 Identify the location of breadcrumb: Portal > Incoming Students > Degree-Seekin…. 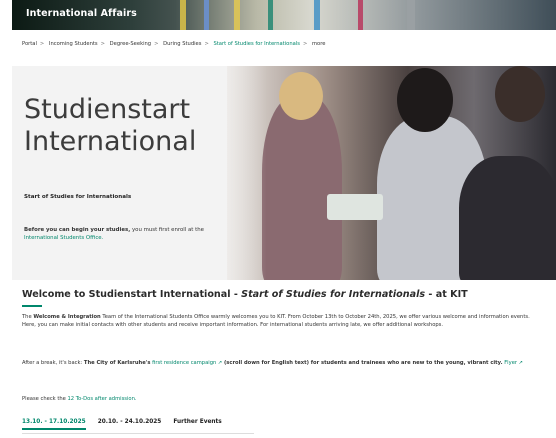
(174, 44).